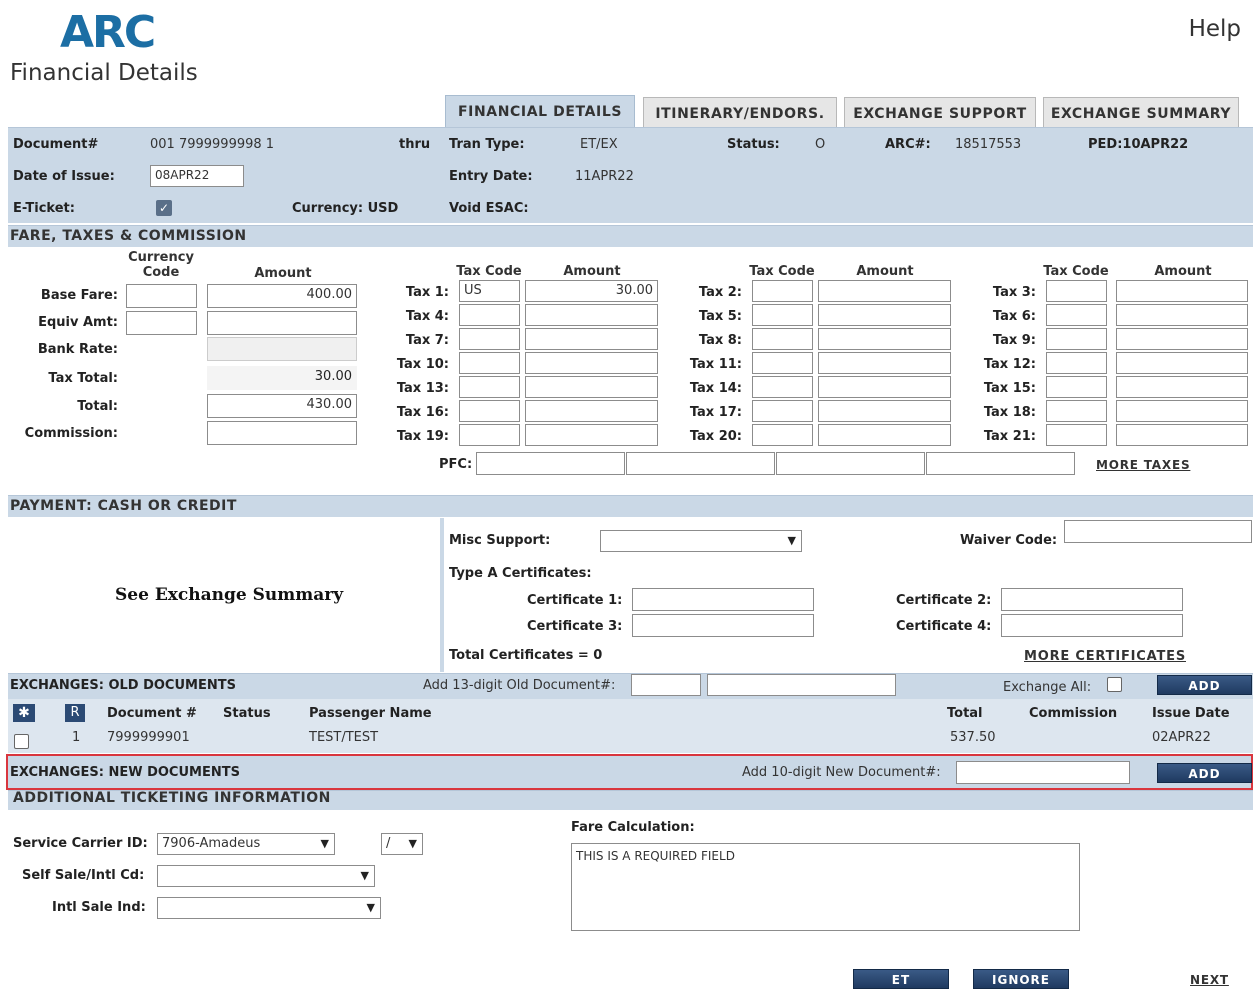 The image size is (1253, 990). What do you see at coordinates (1215, 29) in the screenshot?
I see `help-link: Help` at bounding box center [1215, 29].